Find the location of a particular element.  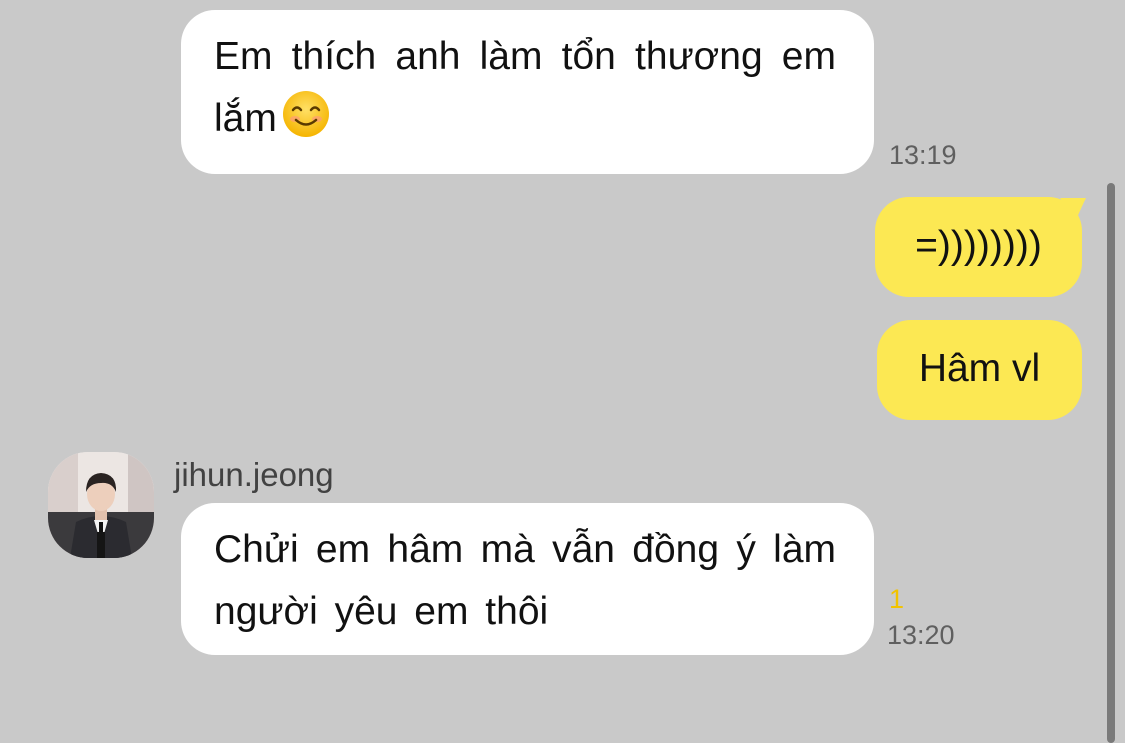

outgoing-message-bubble: =)))))))) is located at coordinates (978, 247).